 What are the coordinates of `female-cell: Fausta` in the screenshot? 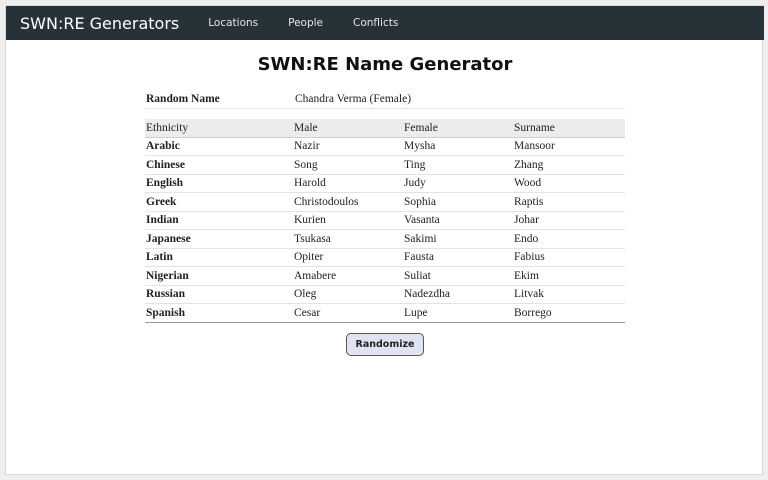 It's located at (458, 257).